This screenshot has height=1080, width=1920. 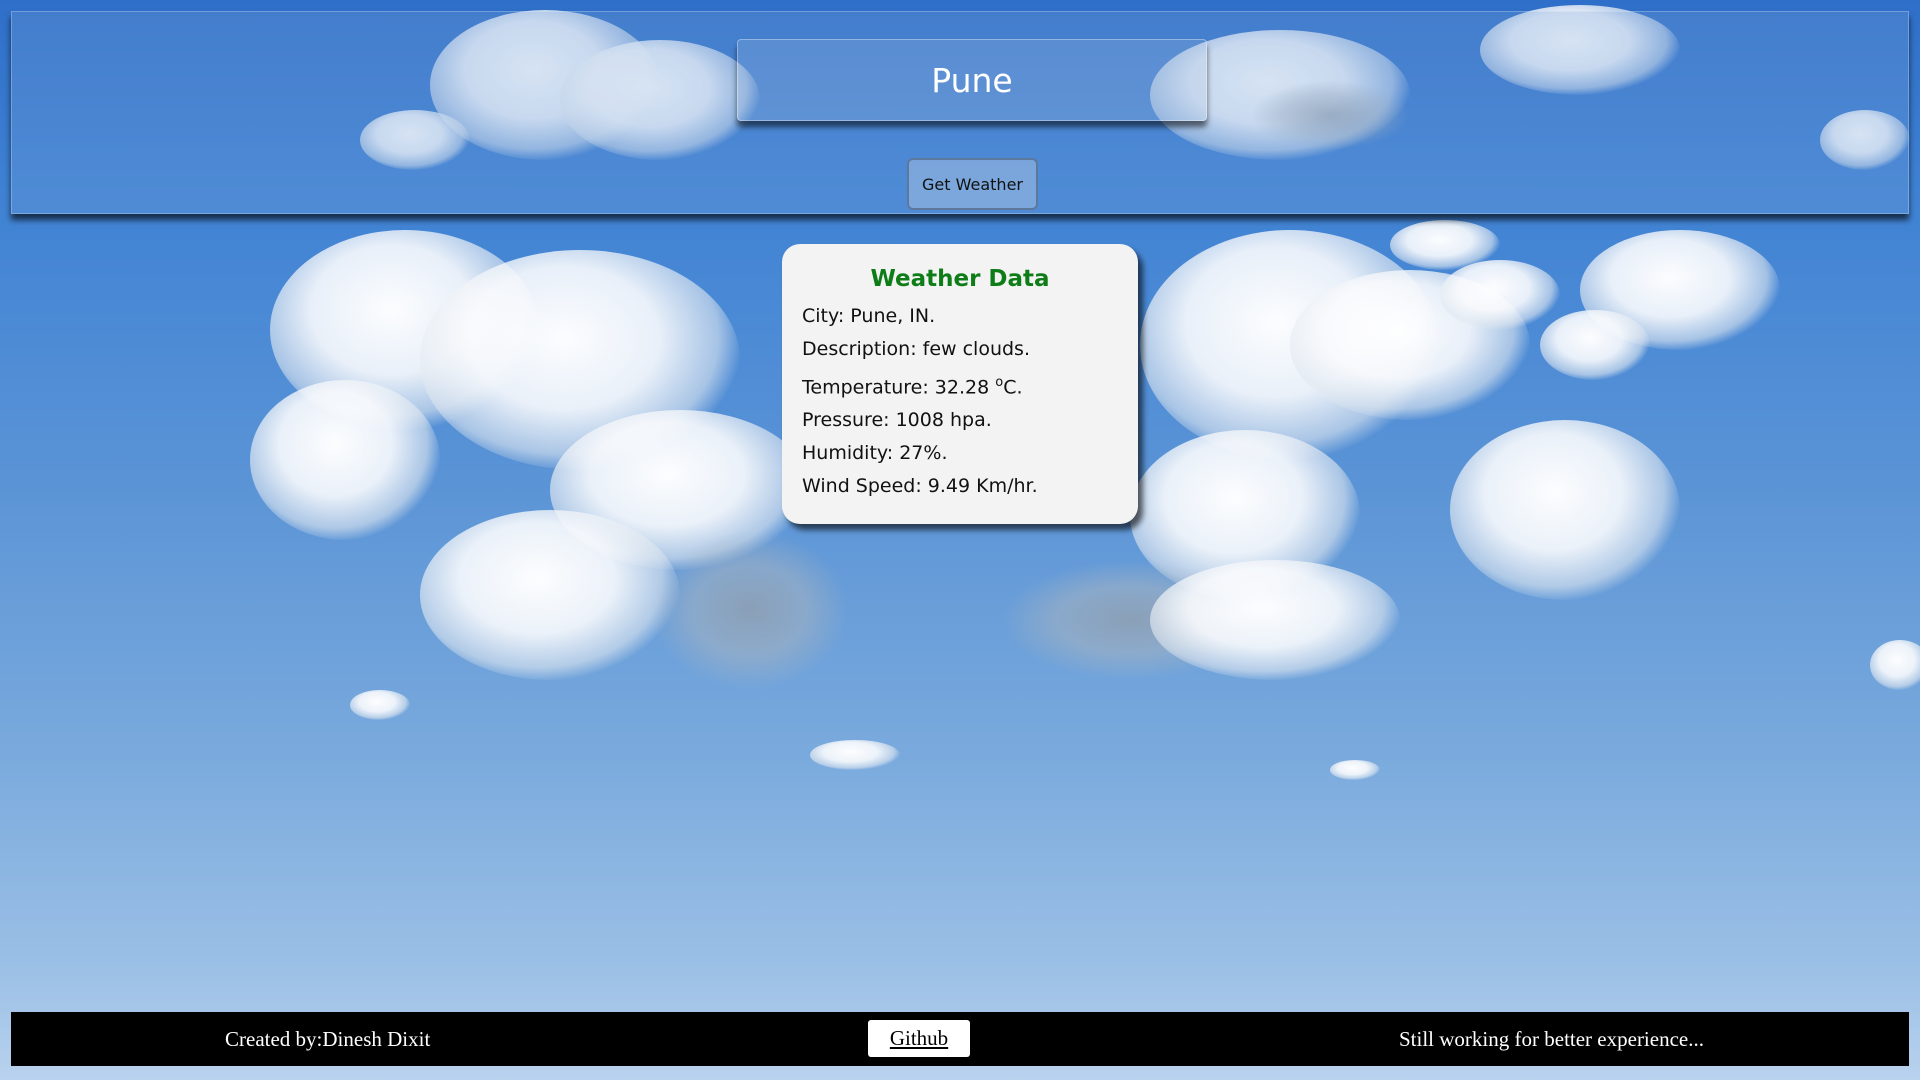 What do you see at coordinates (875, 453) in the screenshot?
I see `humidity-row: Humidity: 27%.` at bounding box center [875, 453].